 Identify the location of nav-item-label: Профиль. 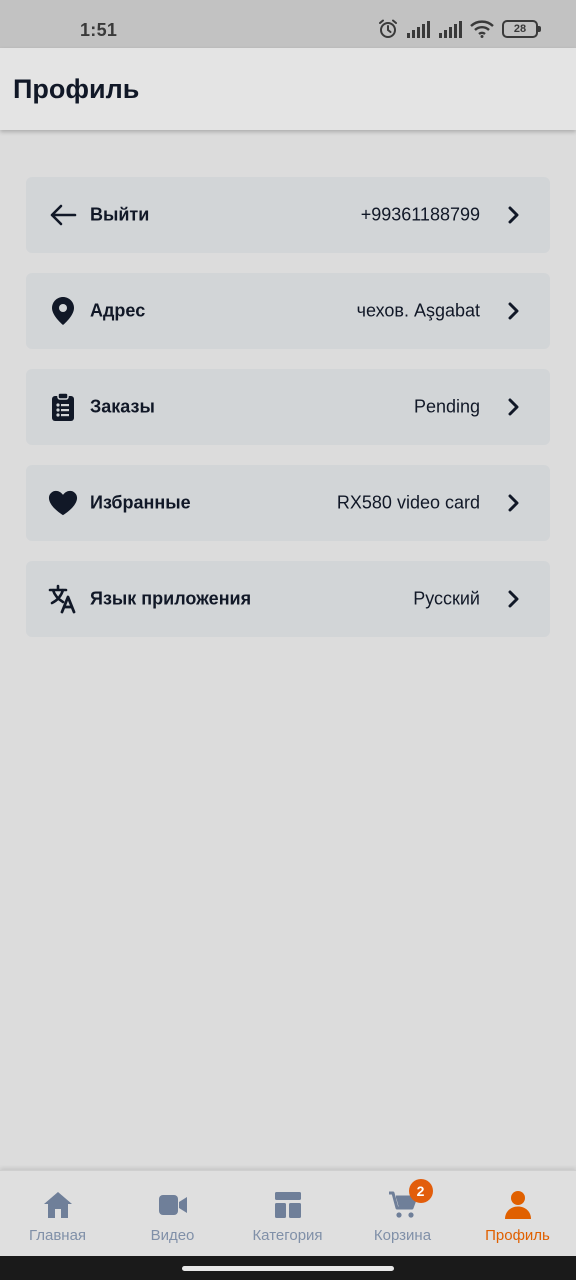
(517, 1235).